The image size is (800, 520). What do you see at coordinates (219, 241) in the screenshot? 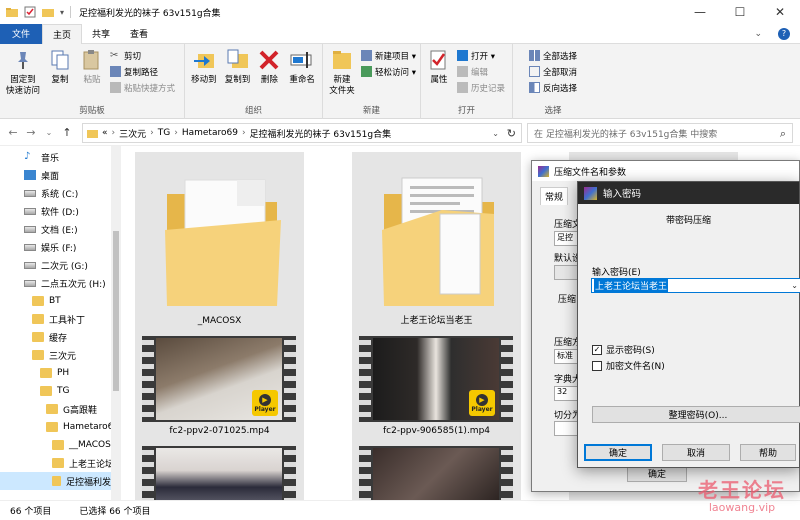
I see `file-tile: _MACOSX` at bounding box center [219, 241].